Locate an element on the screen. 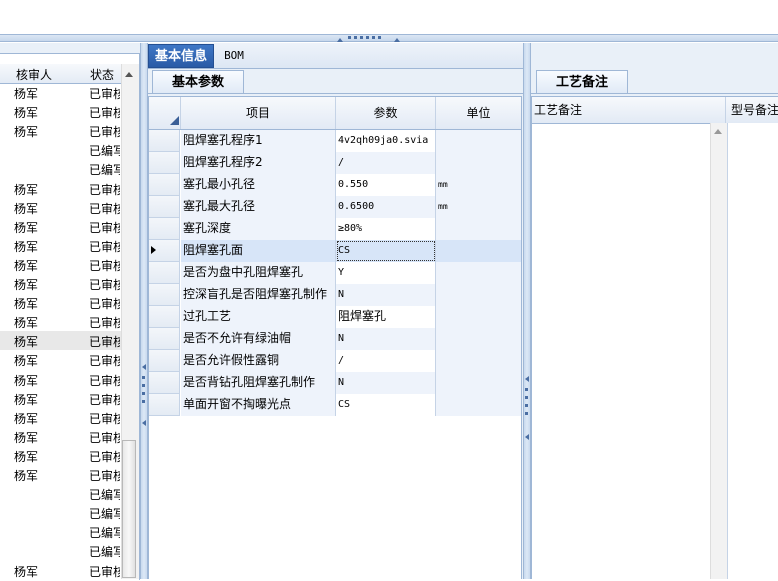 Image resolution: width=778 pixels, height=581 pixels. tab-process-notes: 工艺备注 is located at coordinates (582, 82).